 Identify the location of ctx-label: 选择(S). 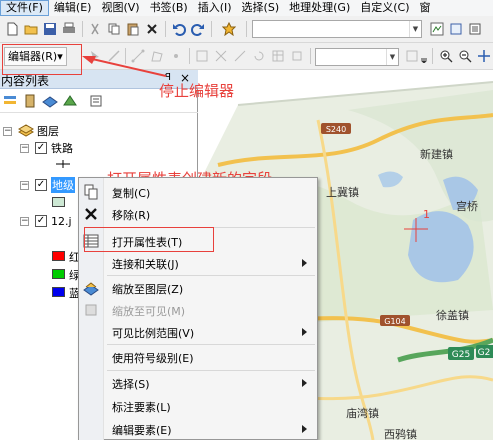
(131, 384).